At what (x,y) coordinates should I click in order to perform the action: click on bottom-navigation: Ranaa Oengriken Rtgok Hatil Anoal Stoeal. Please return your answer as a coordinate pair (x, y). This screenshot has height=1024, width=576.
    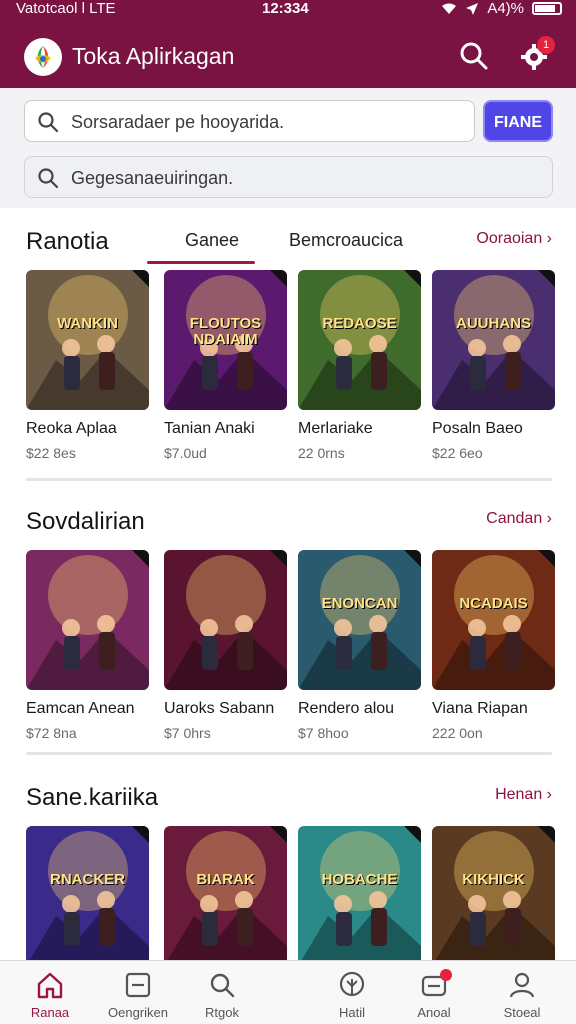
    Looking at the image, I should click on (288, 992).